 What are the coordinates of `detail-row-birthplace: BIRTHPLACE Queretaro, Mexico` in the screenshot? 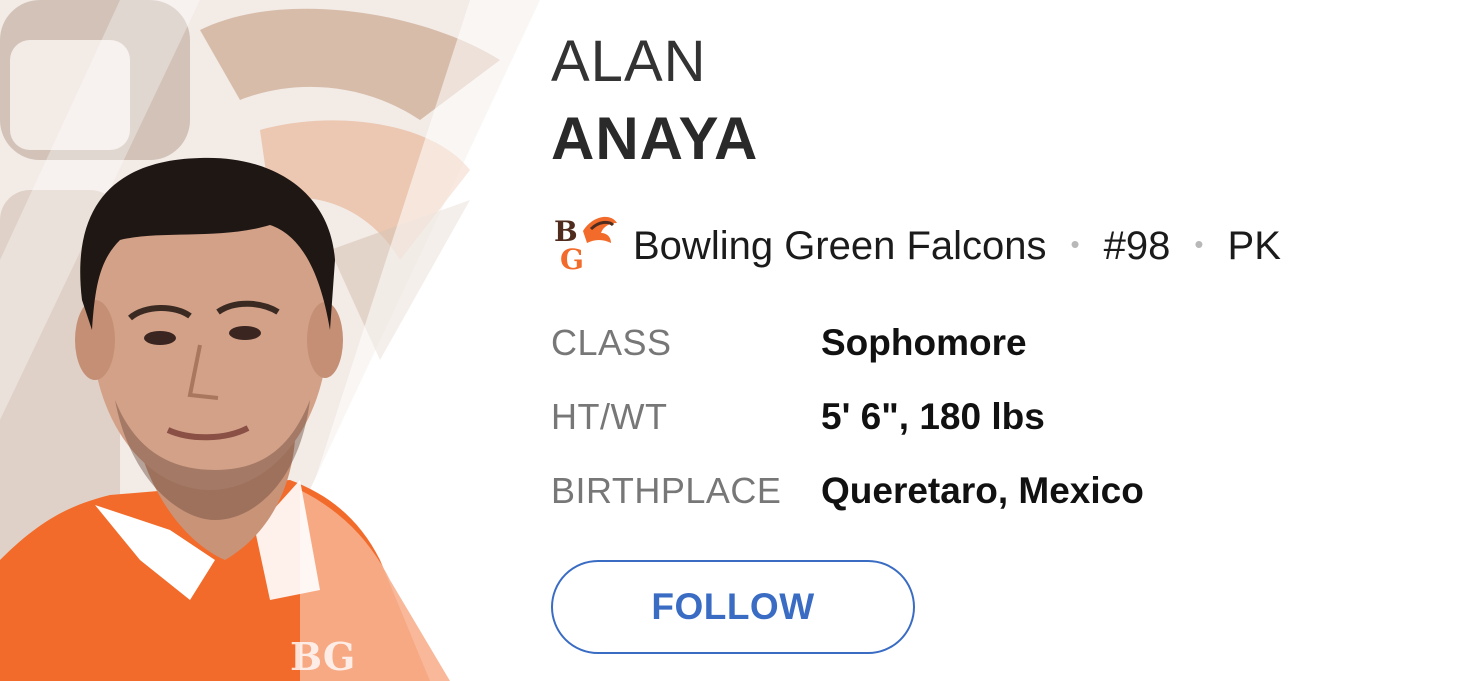 It's located at (847, 491).